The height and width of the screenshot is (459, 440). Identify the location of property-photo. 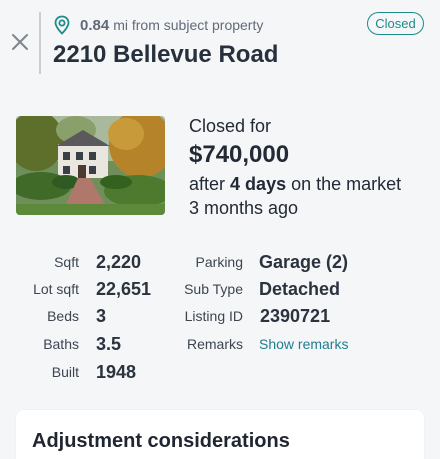
(90, 165).